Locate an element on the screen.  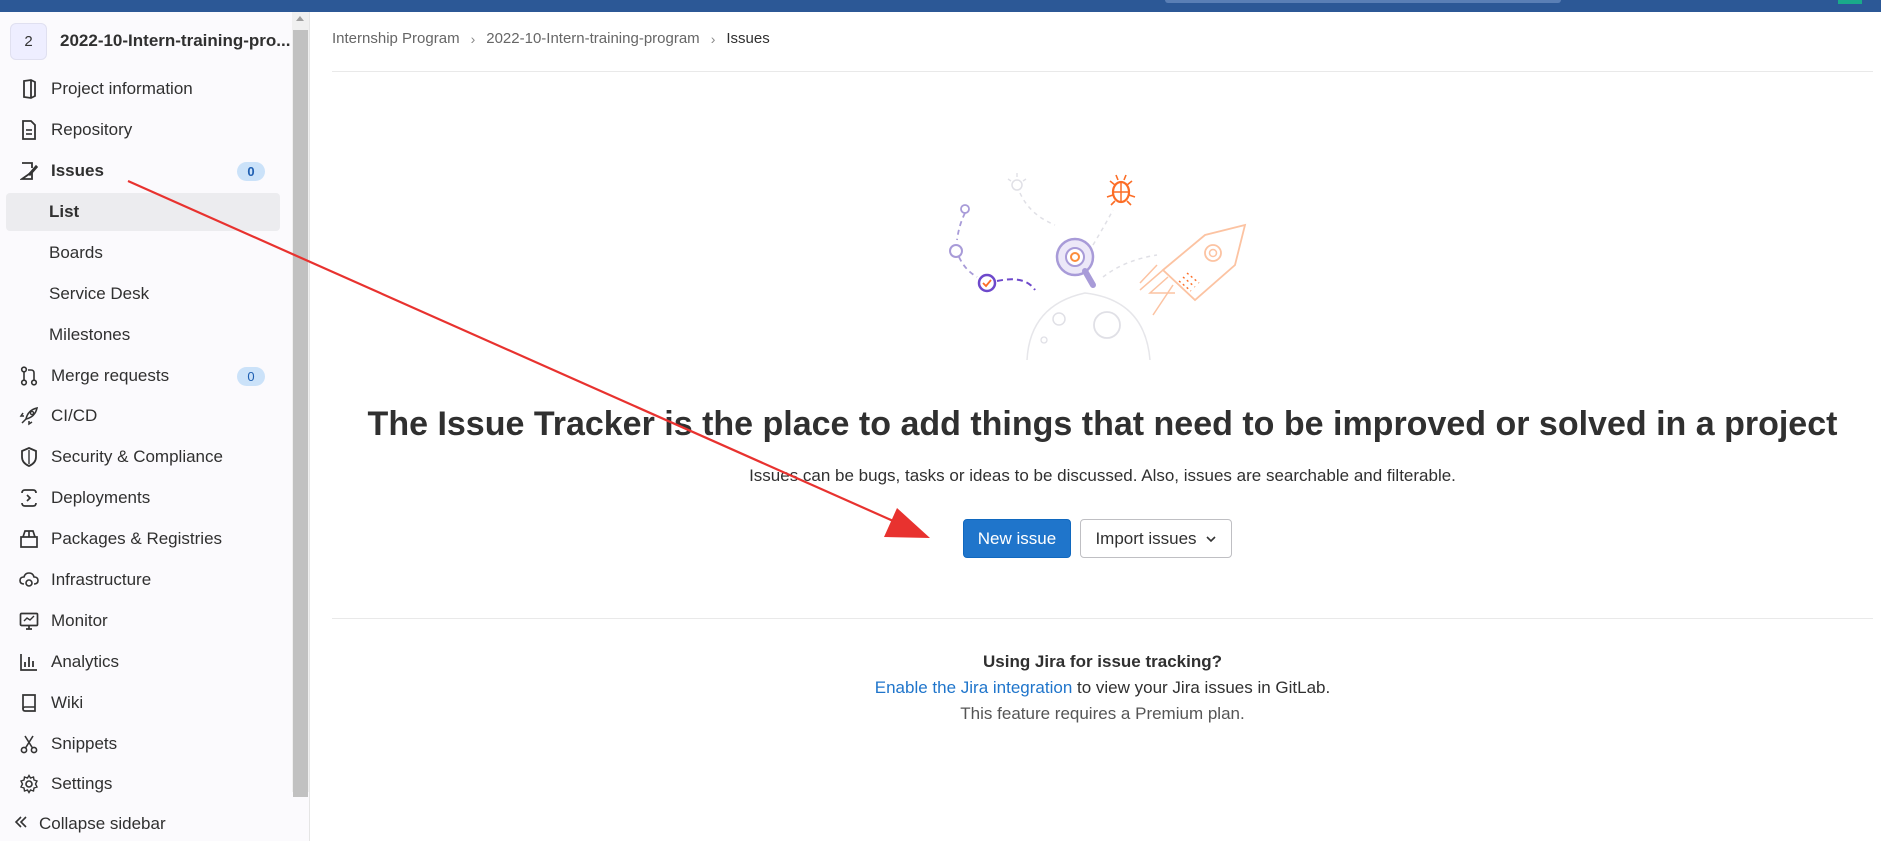
import-issues-dropdown: Import issues is located at coordinates (1156, 538).